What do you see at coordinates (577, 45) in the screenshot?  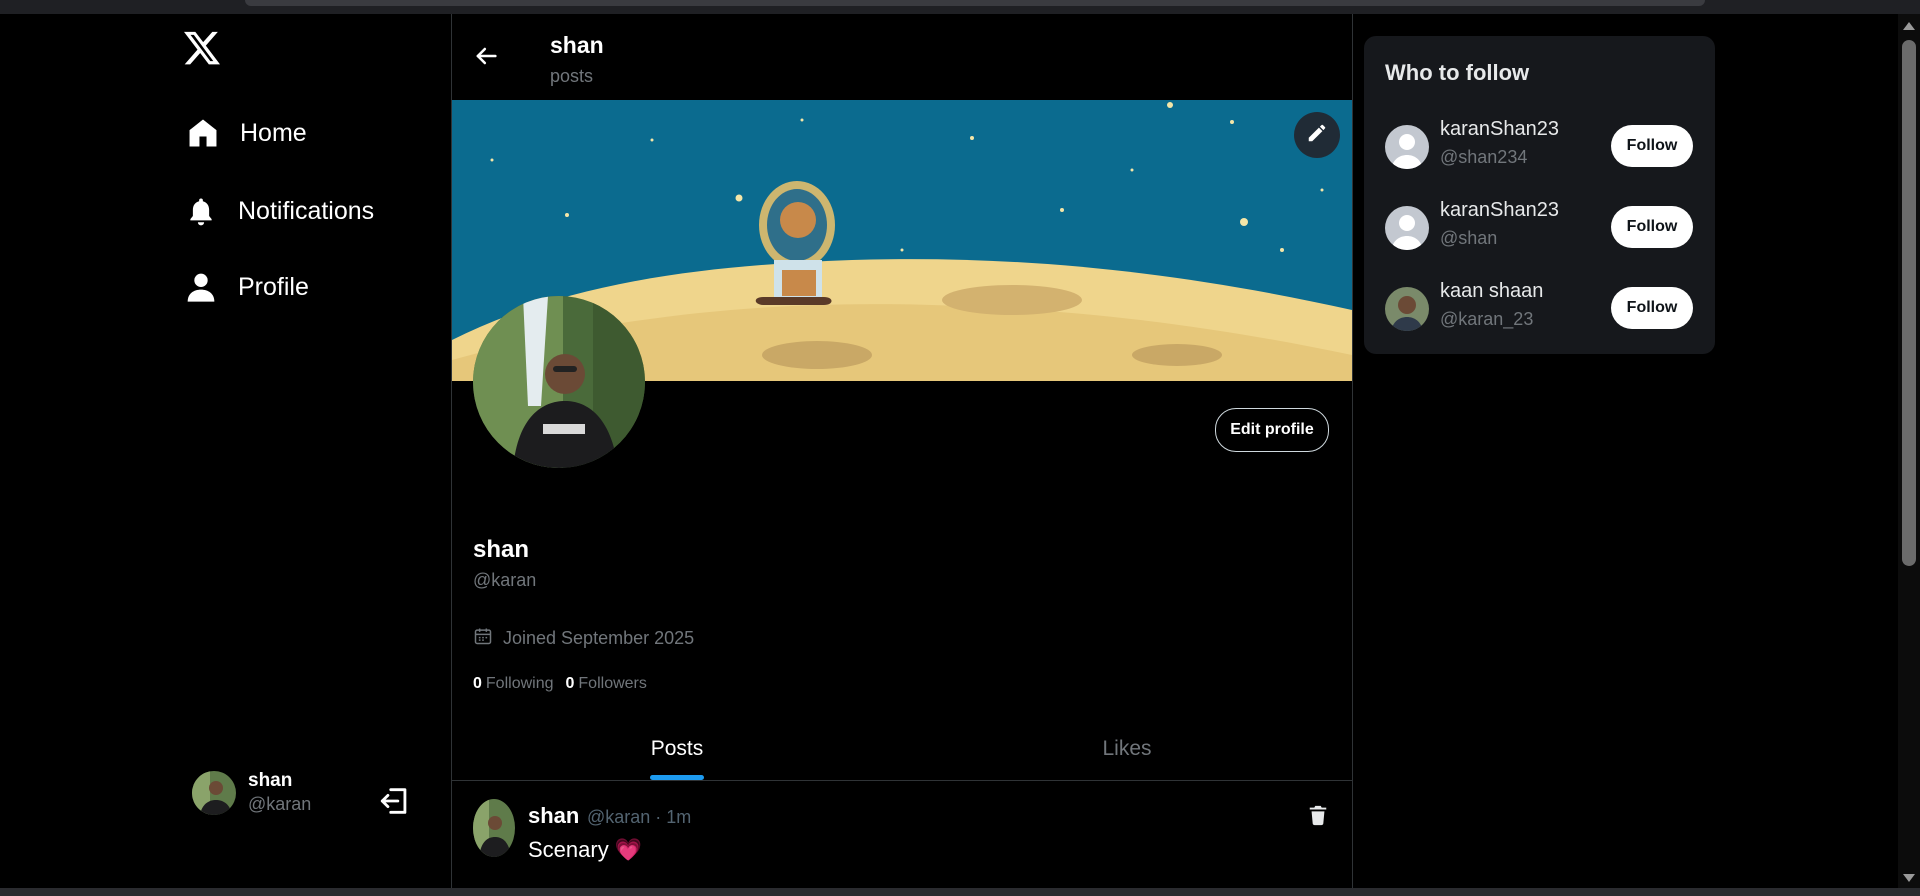 I see `header-title: shan` at bounding box center [577, 45].